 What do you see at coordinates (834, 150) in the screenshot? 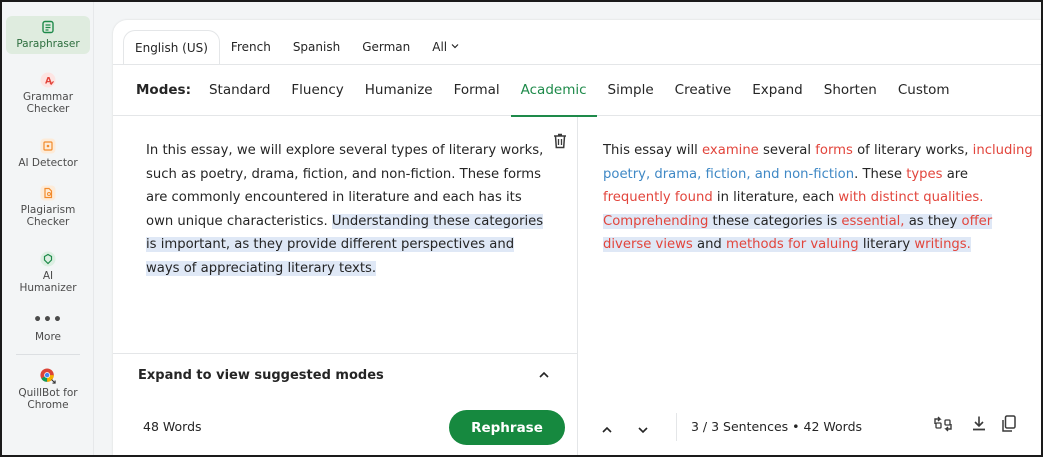
I see `changed-word: forms` at bounding box center [834, 150].